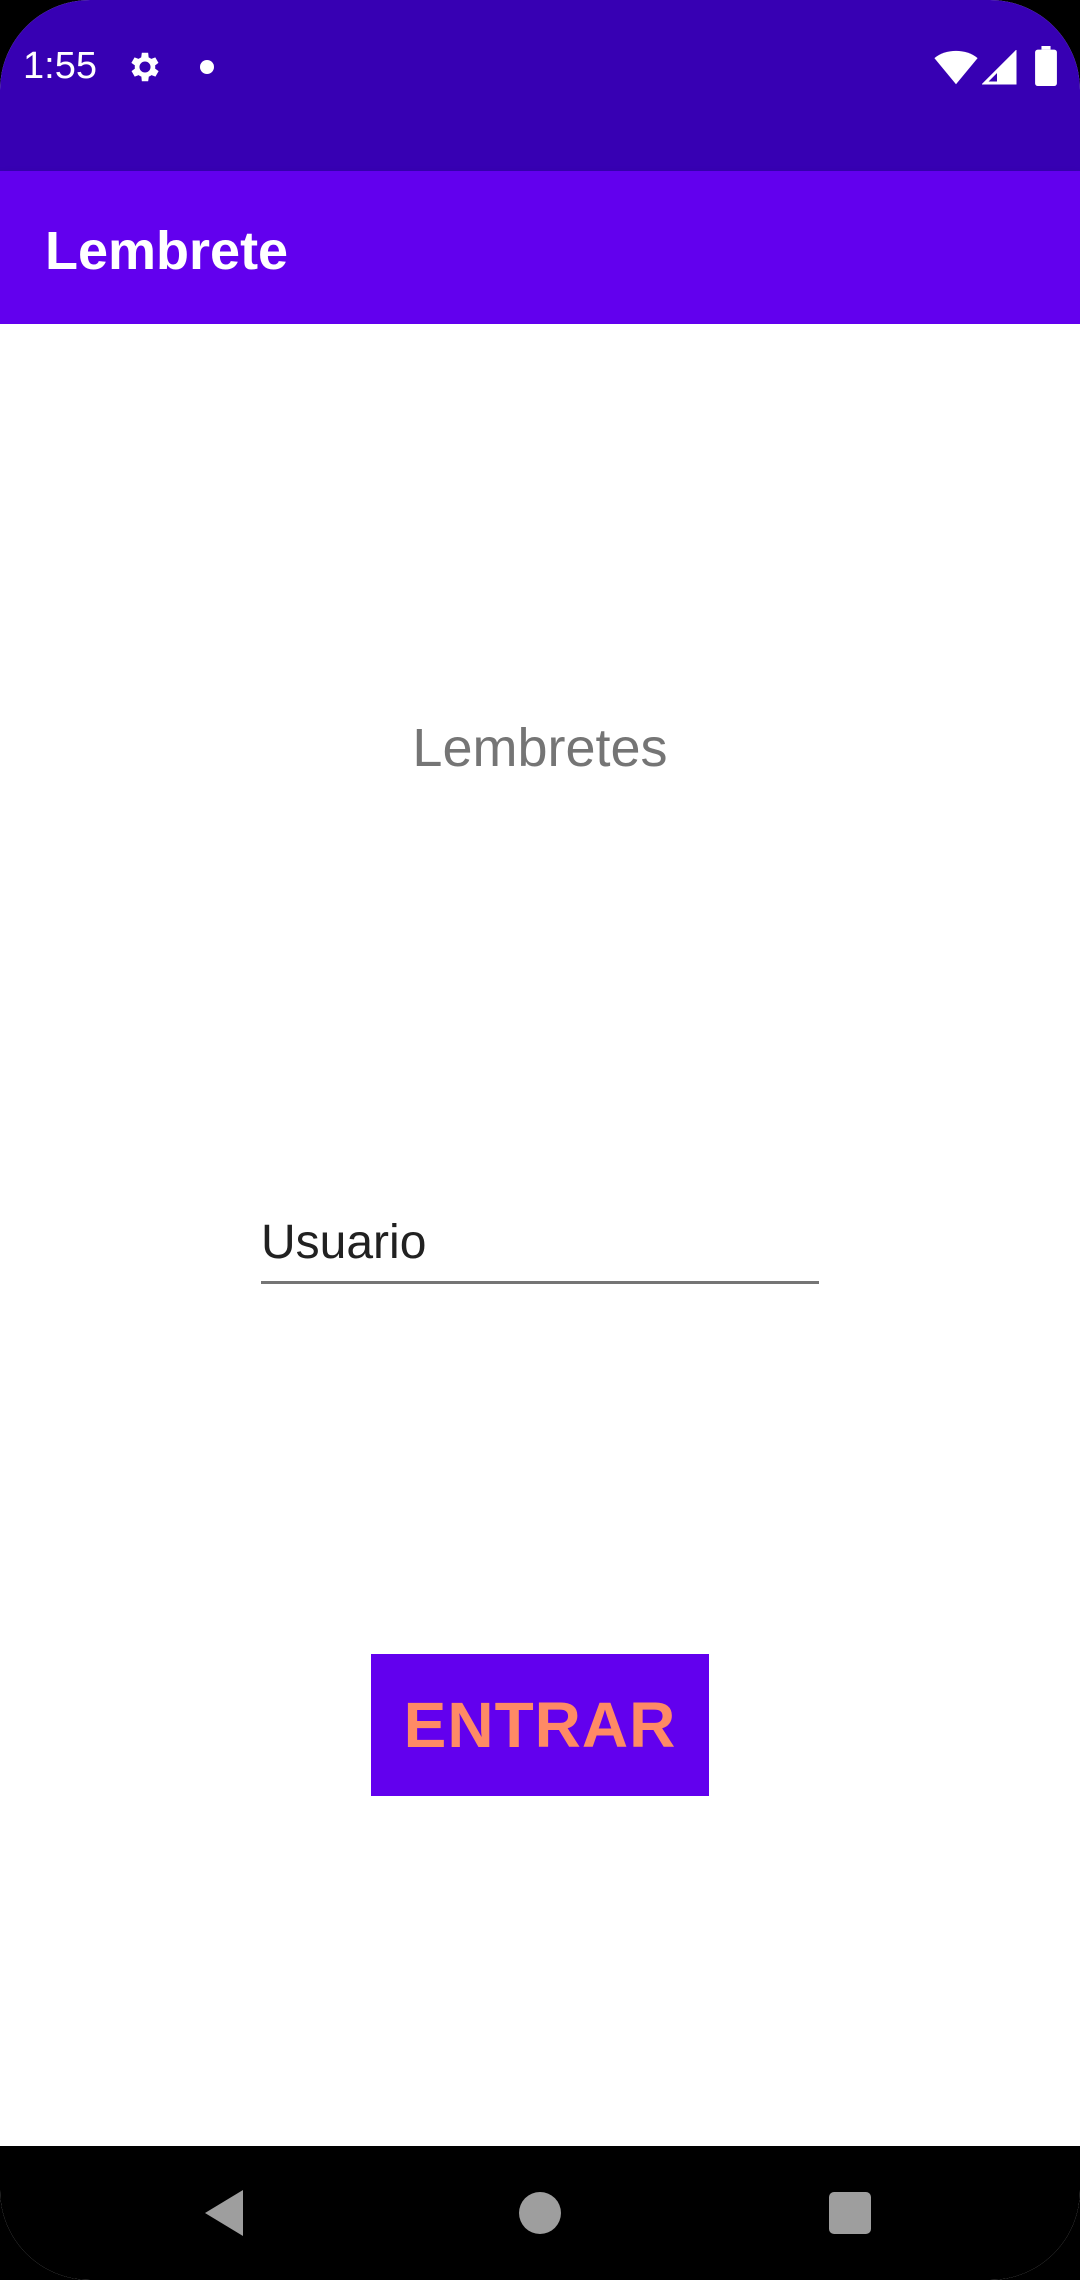 The image size is (1080, 2280). Describe the element at coordinates (167, 251) in the screenshot. I see `app-title: Lembrete` at that location.